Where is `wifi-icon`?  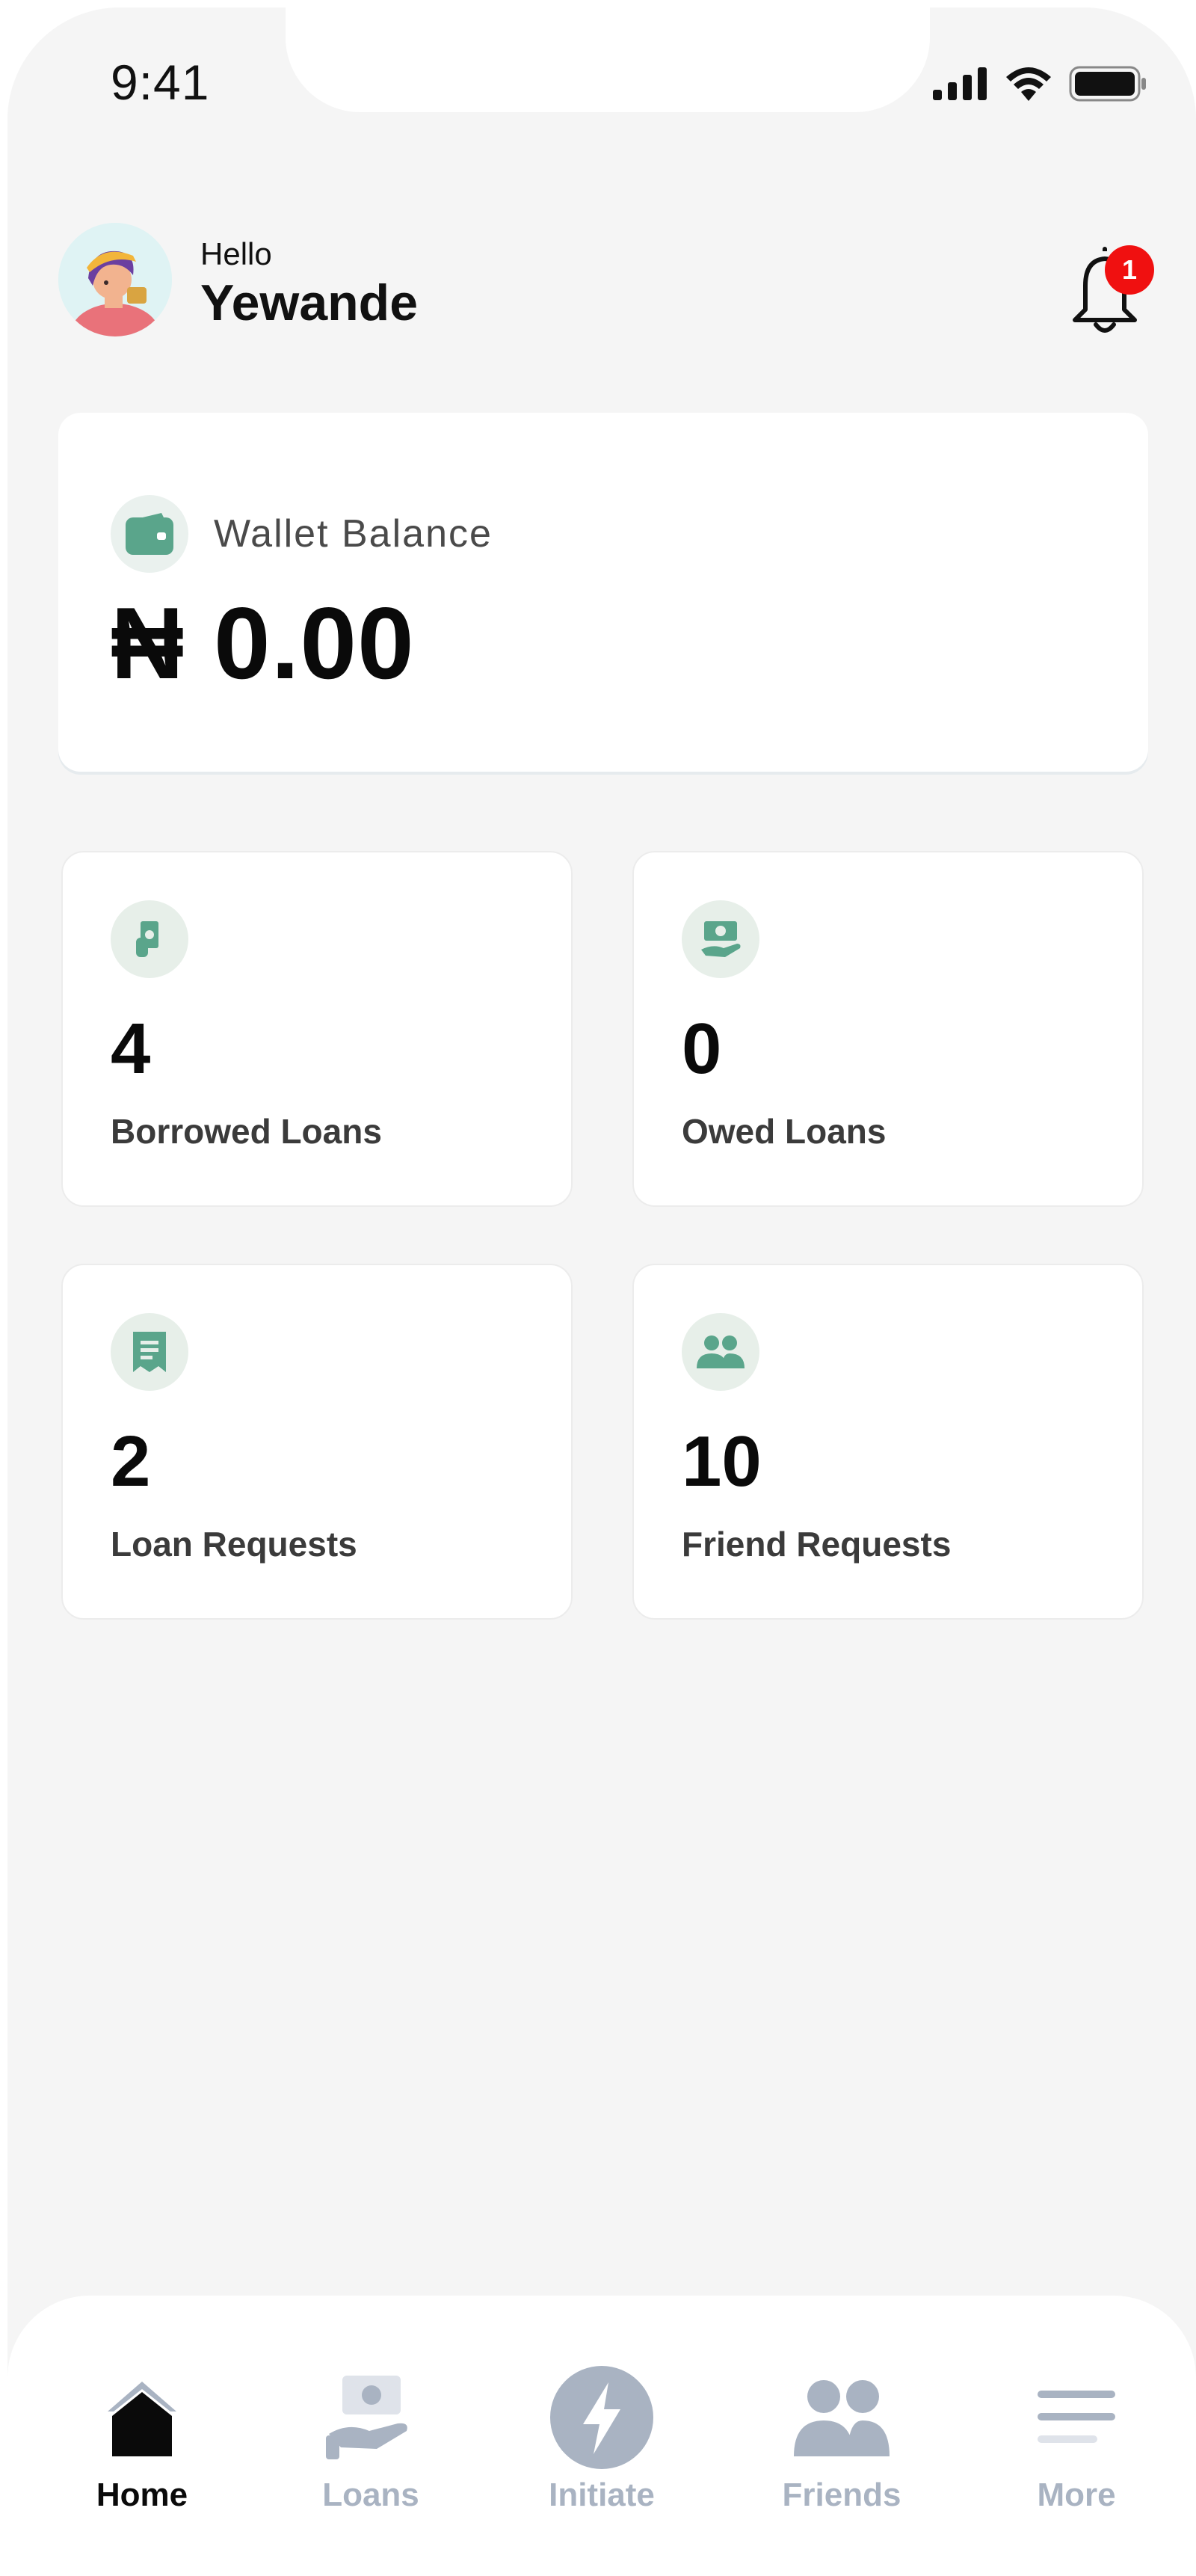 wifi-icon is located at coordinates (1028, 84).